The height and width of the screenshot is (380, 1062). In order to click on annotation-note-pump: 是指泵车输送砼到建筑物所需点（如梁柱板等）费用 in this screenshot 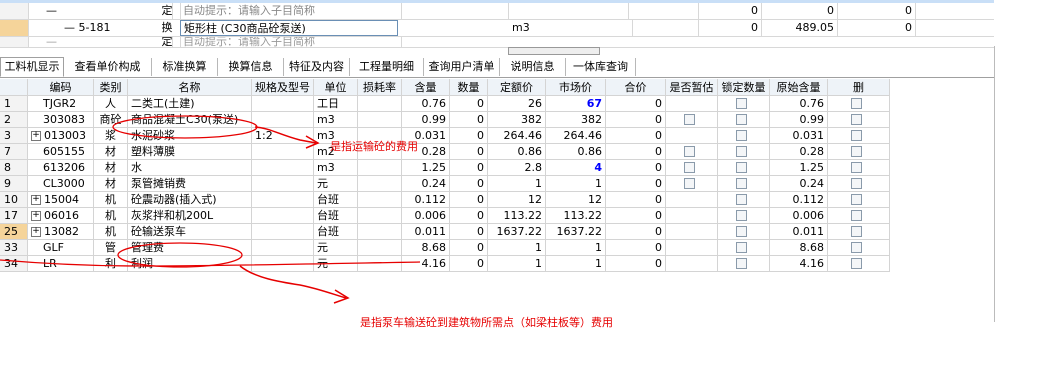, I will do `click(486, 322)`.